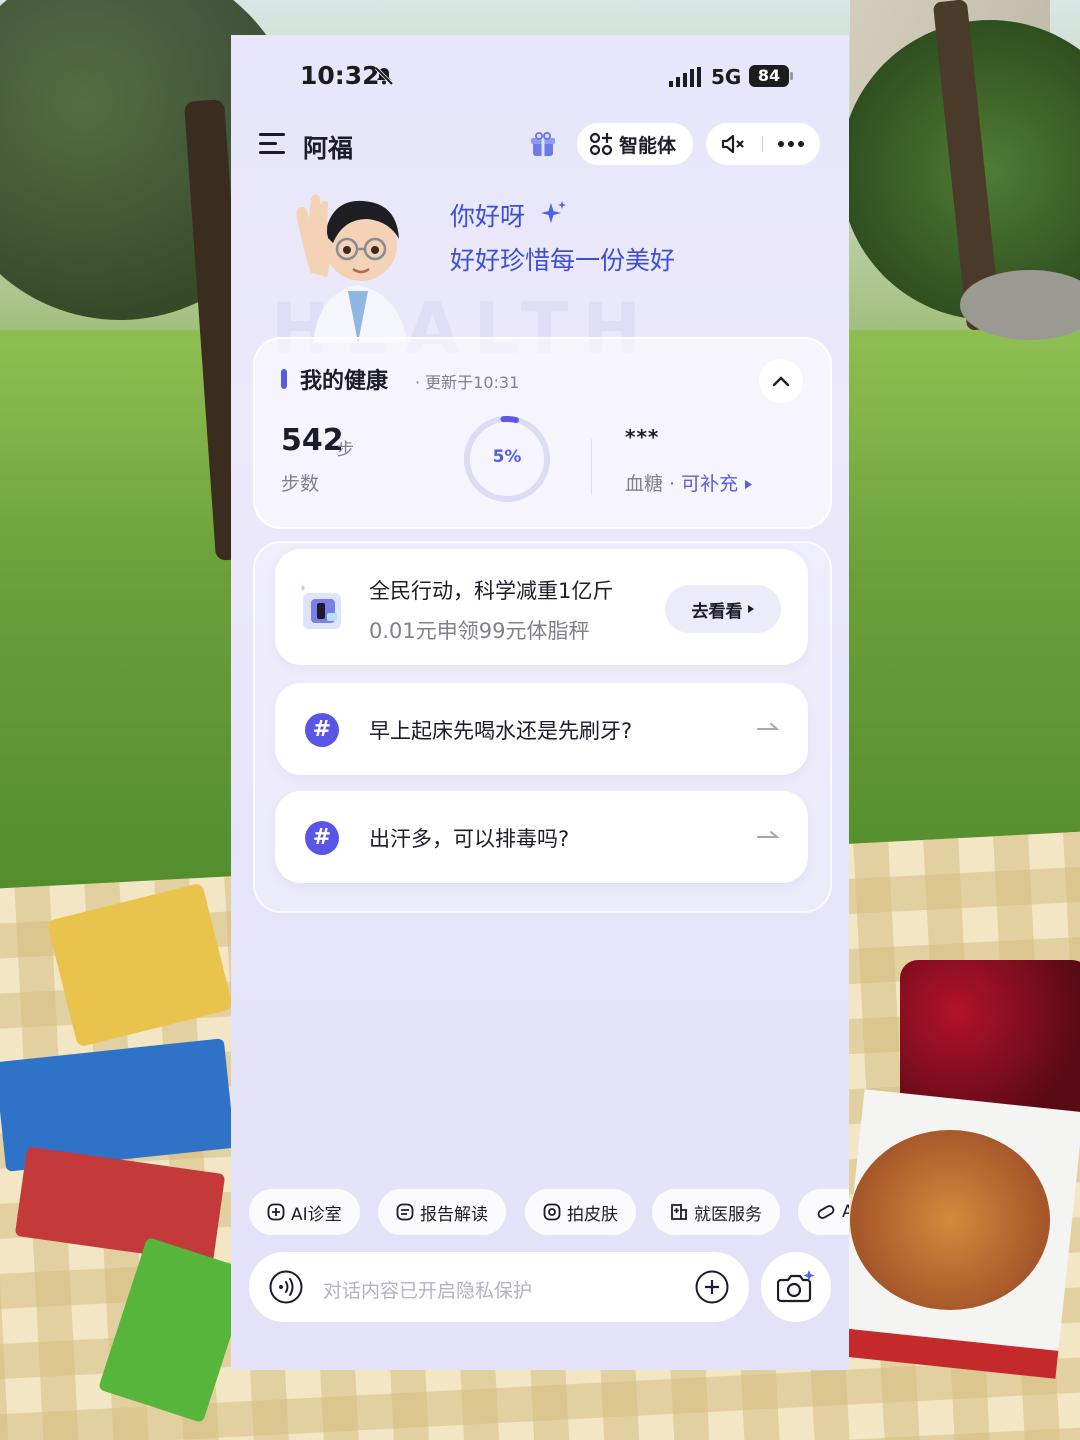 This screenshot has height=1440, width=1080. Describe the element at coordinates (488, 216) in the screenshot. I see `greeting: 你好呀` at that location.